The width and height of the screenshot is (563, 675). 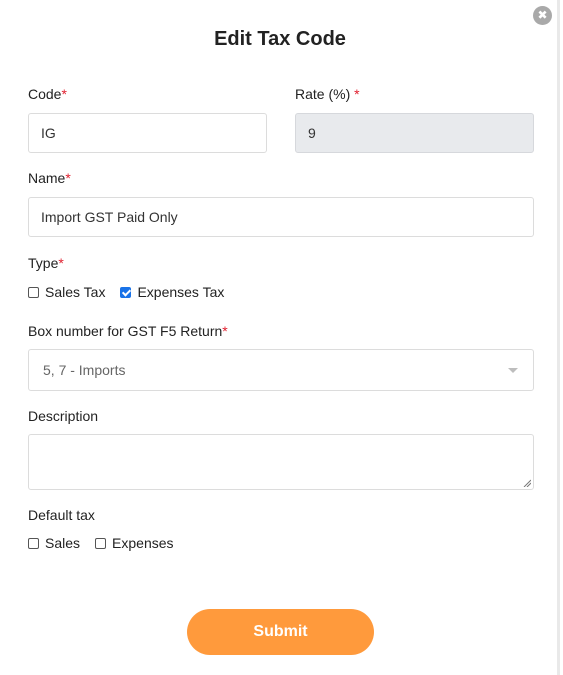 I want to click on rate-label: Rate (%) *, so click(x=327, y=94).